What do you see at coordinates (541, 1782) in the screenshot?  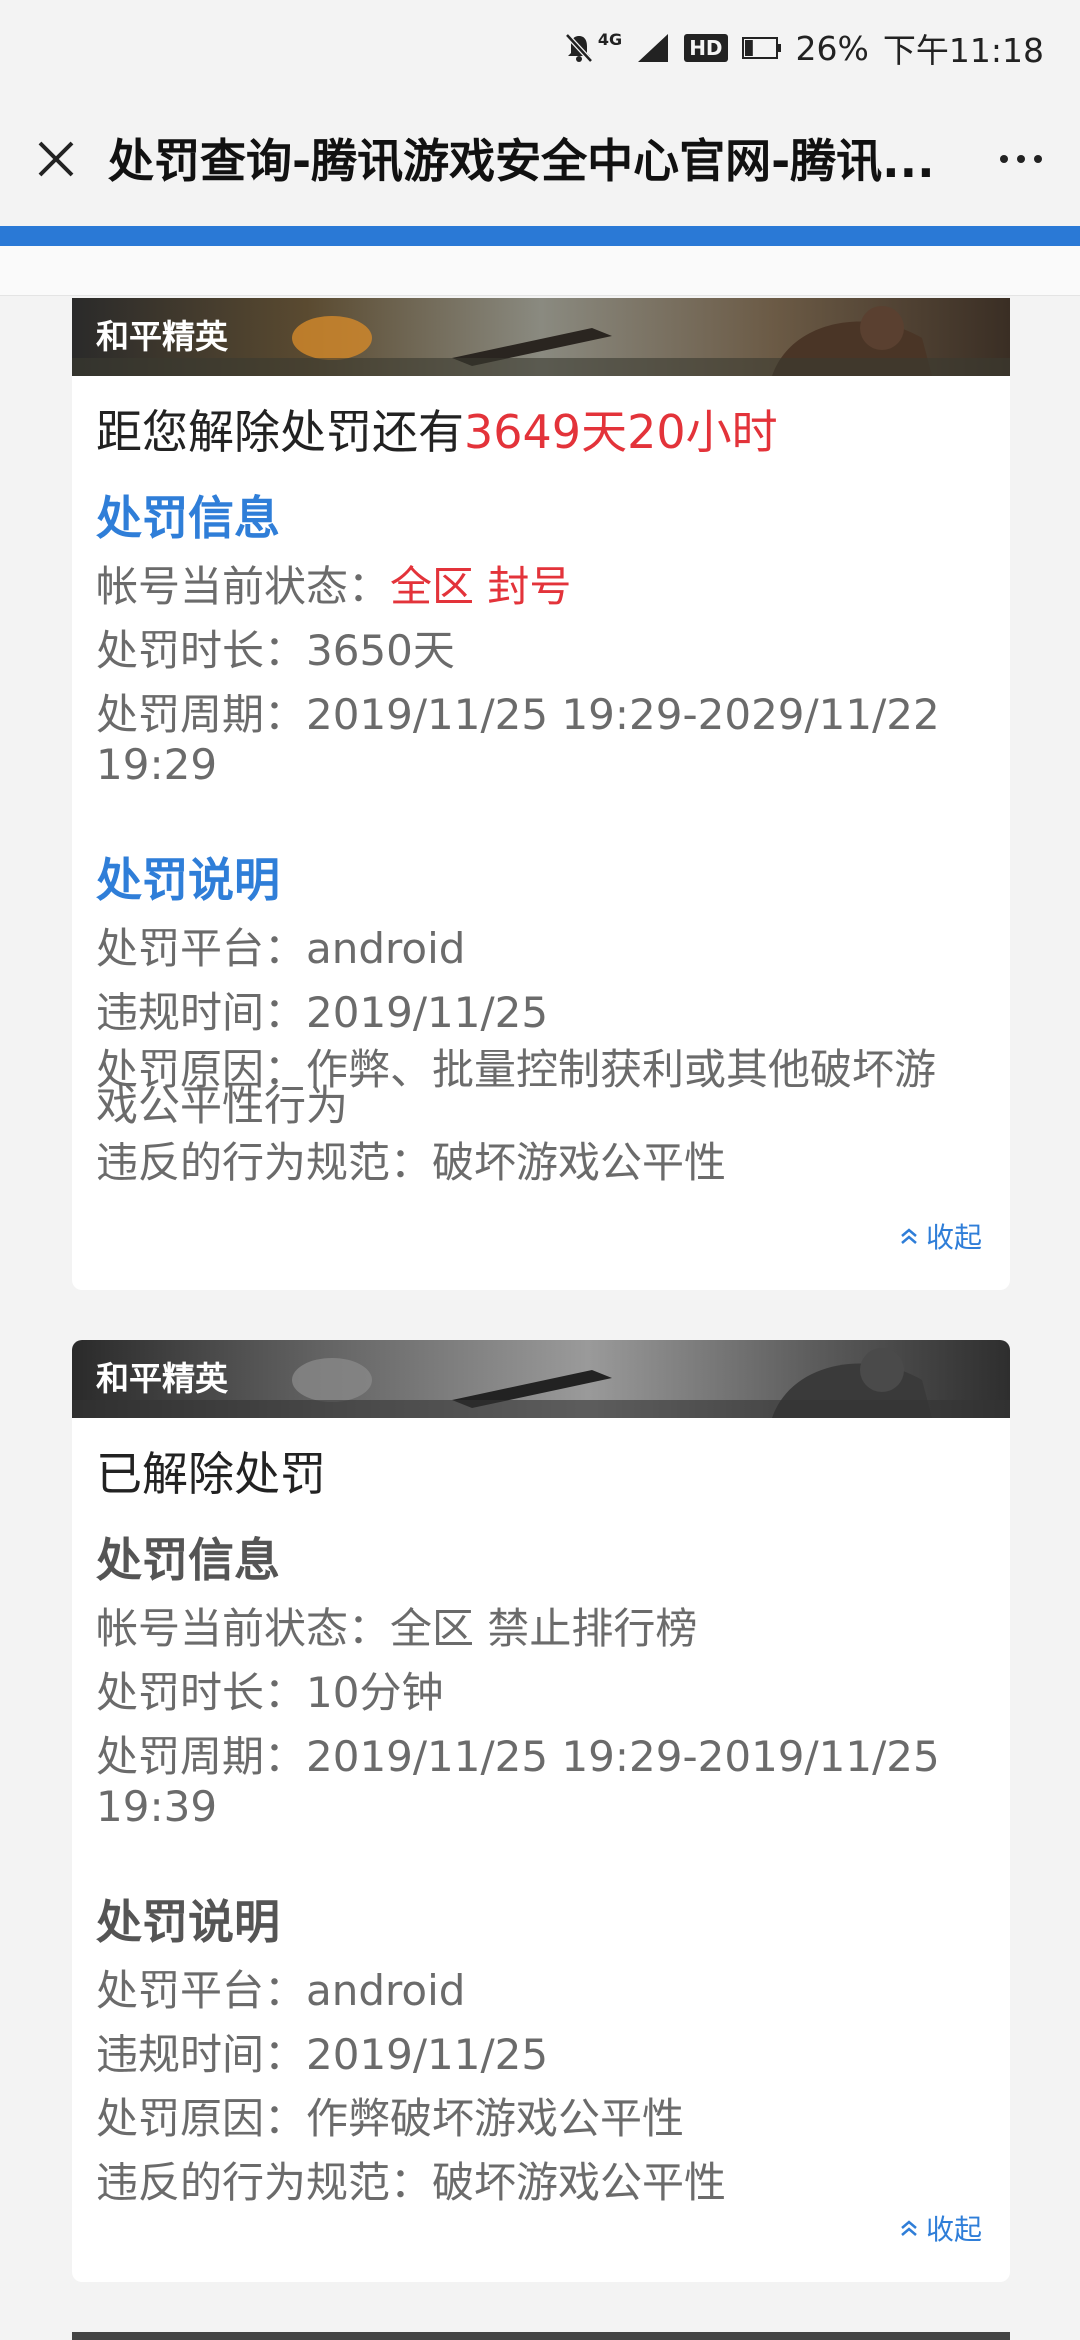 I see `punish-period: 处罚周期：2019/11/25 19:29-2019/11/25 19:39` at bounding box center [541, 1782].